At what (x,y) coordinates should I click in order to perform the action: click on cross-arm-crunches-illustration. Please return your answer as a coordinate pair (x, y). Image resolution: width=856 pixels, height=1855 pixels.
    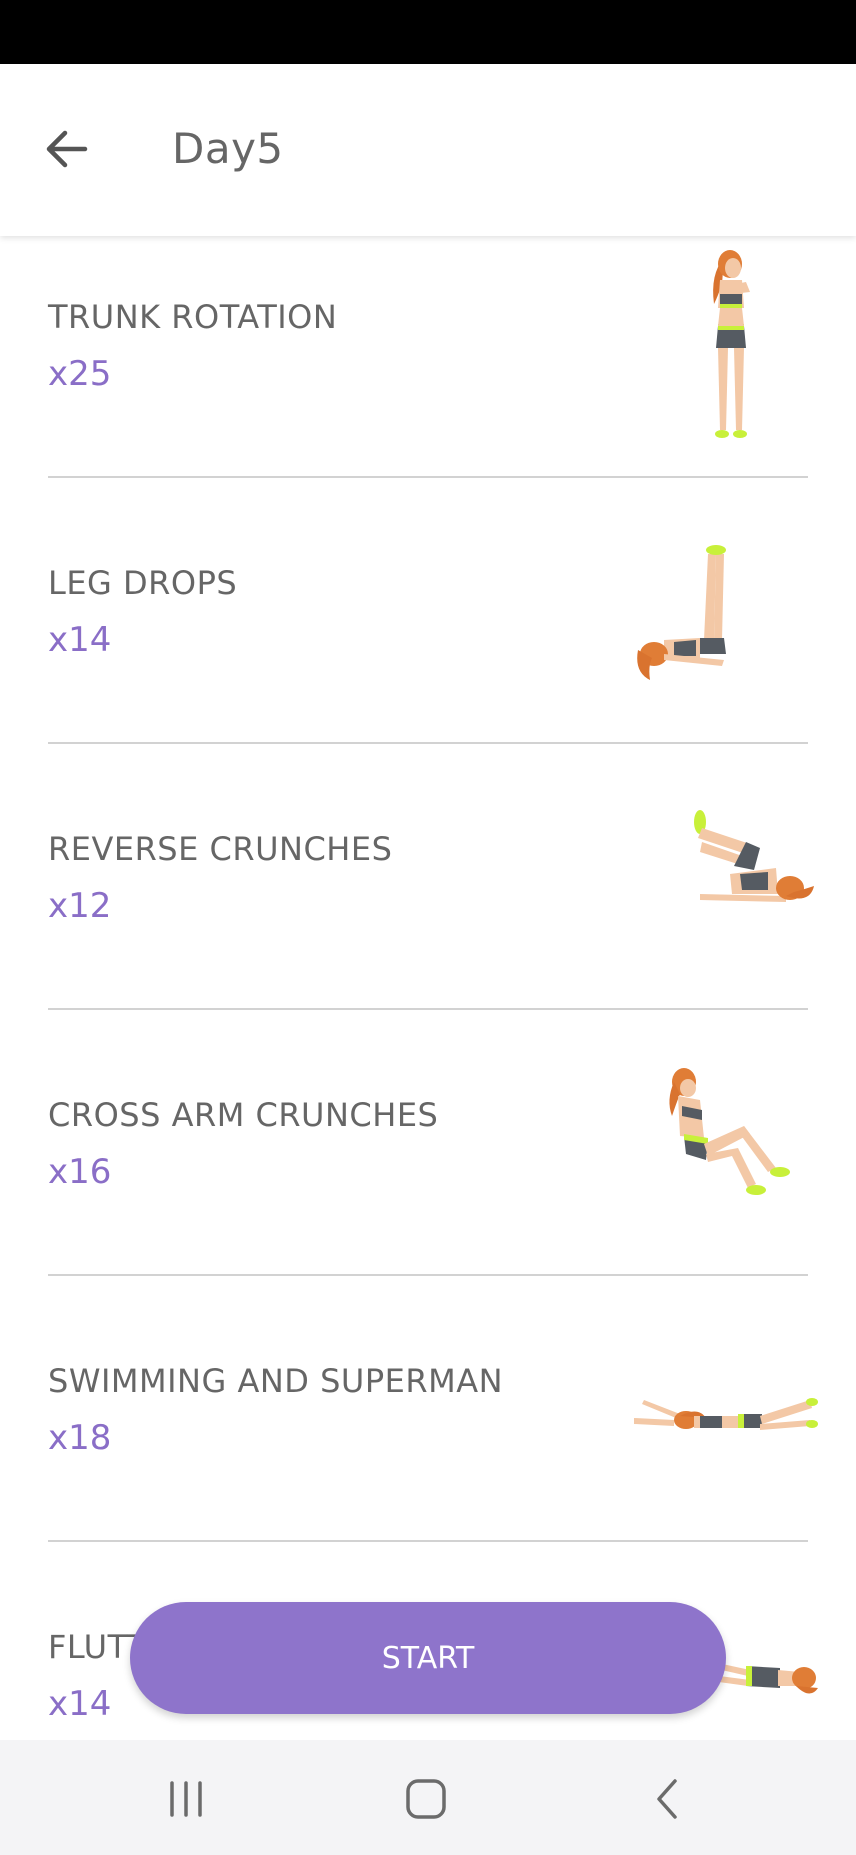
    Looking at the image, I should click on (729, 1131).